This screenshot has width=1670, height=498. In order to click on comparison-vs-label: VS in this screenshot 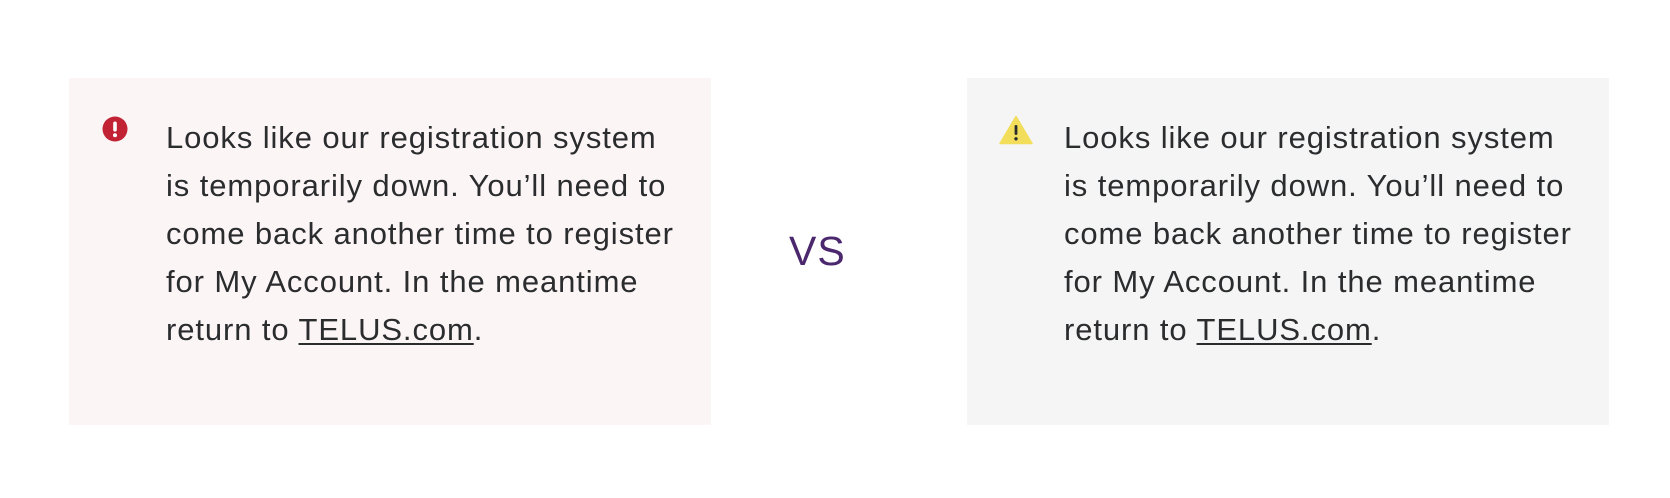, I will do `click(817, 251)`.